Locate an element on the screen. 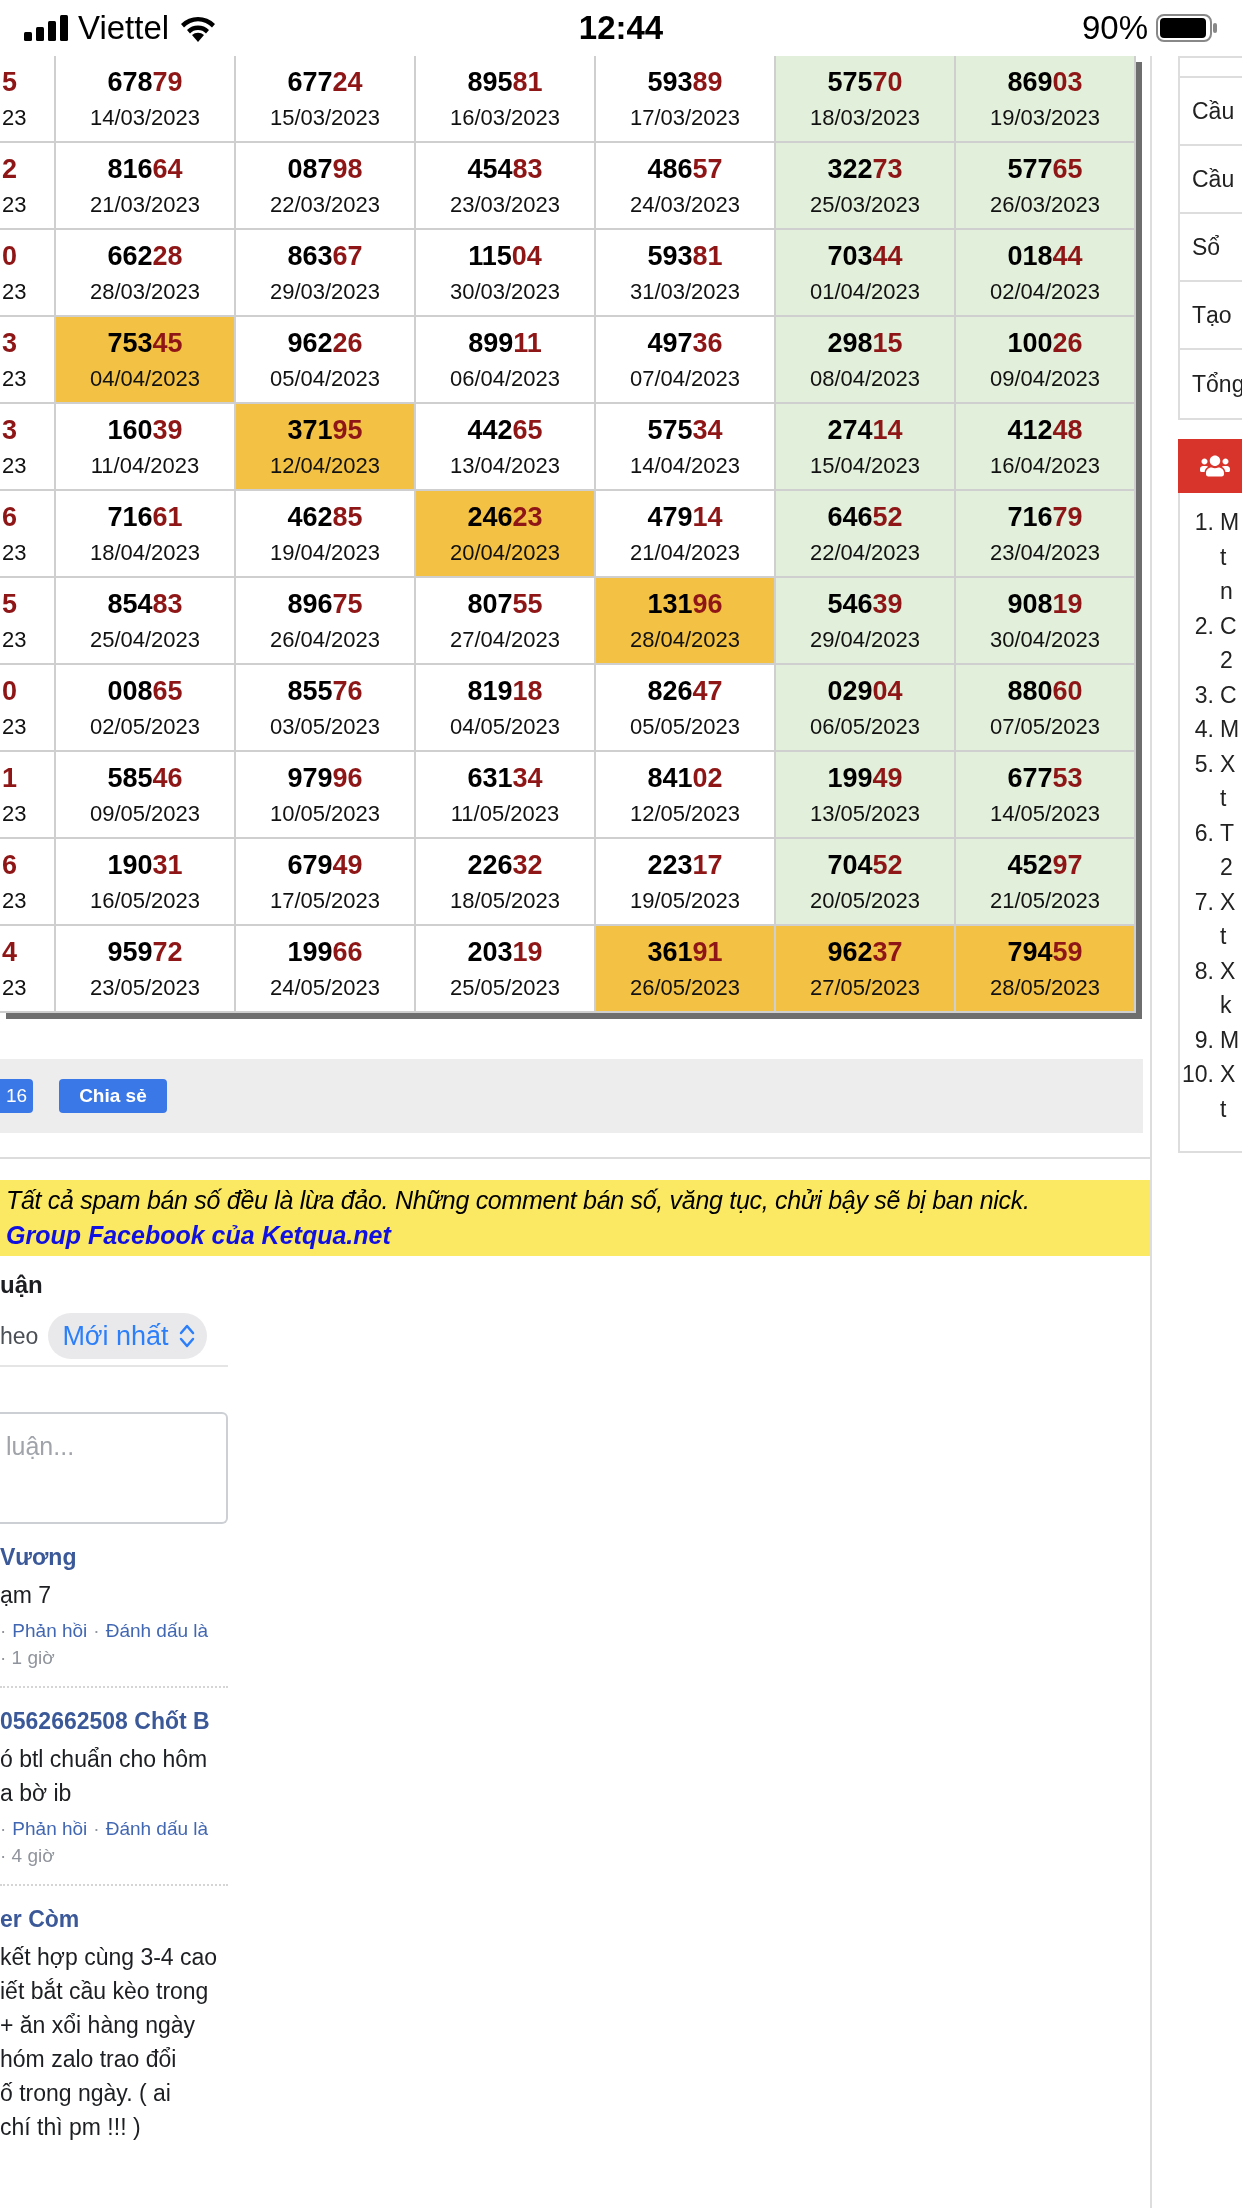 This screenshot has height=2208, width=1242. result-date: 13/04/2023 is located at coordinates (505, 465).